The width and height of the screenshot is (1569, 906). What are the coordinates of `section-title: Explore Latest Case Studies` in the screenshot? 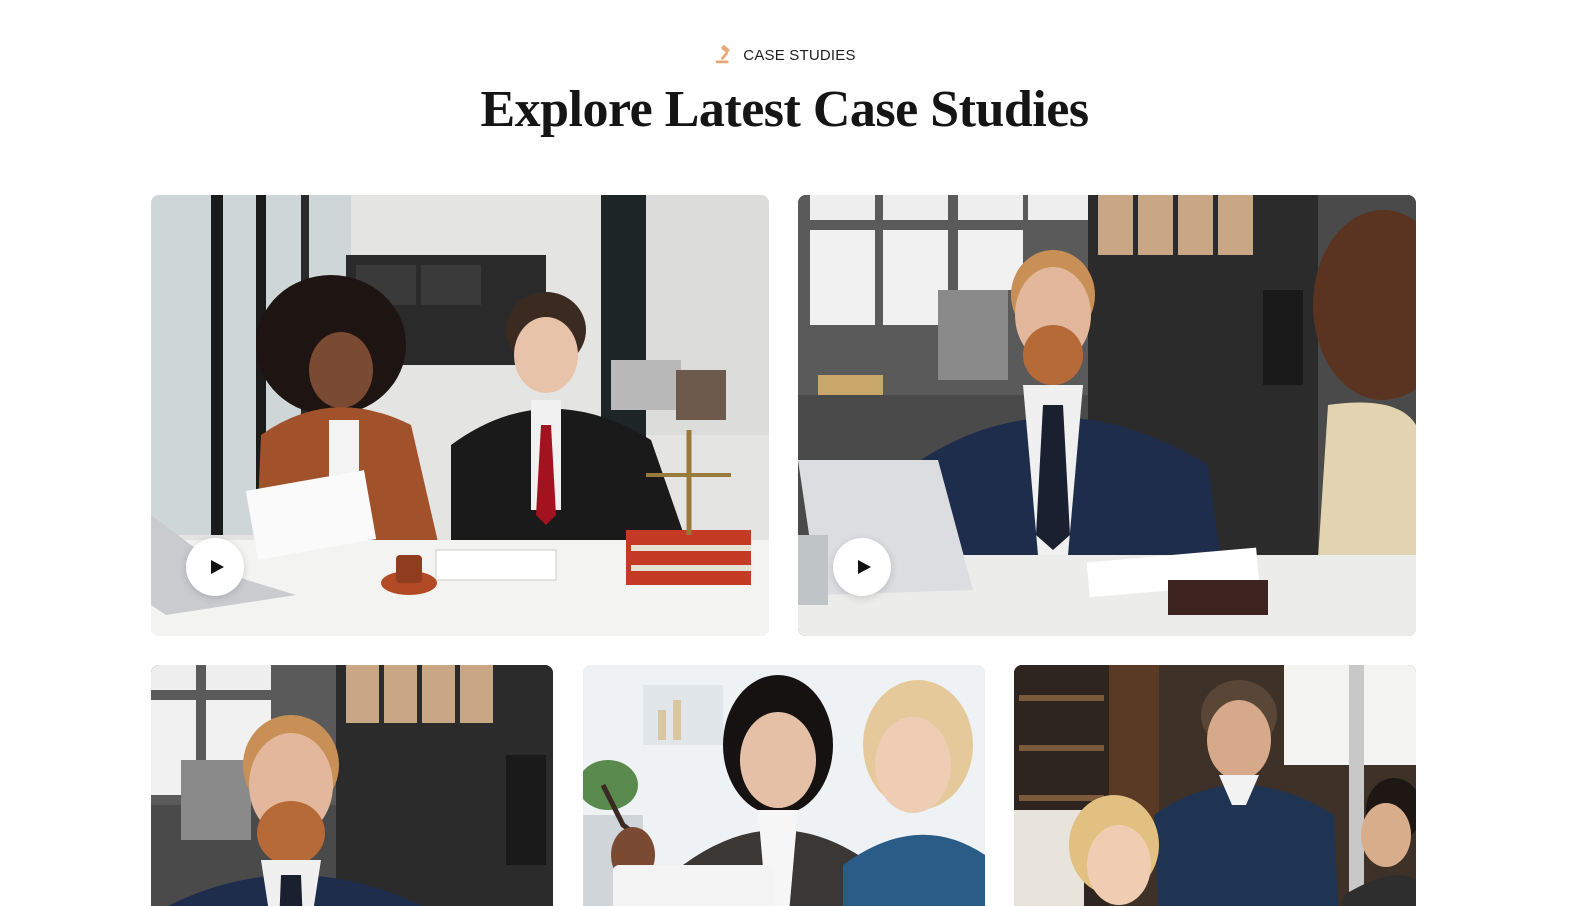 It's located at (784, 109).